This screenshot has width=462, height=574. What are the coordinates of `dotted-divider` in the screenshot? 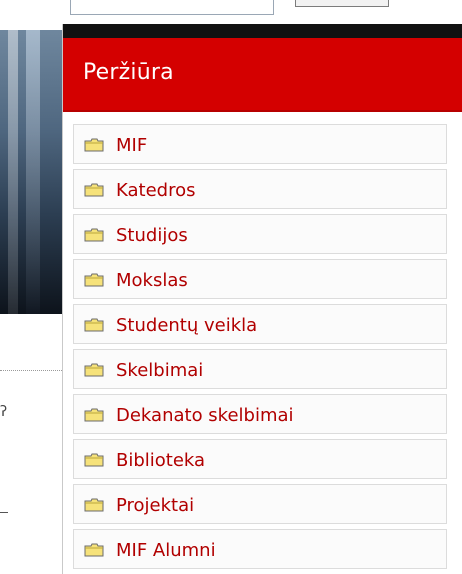 It's located at (31, 370).